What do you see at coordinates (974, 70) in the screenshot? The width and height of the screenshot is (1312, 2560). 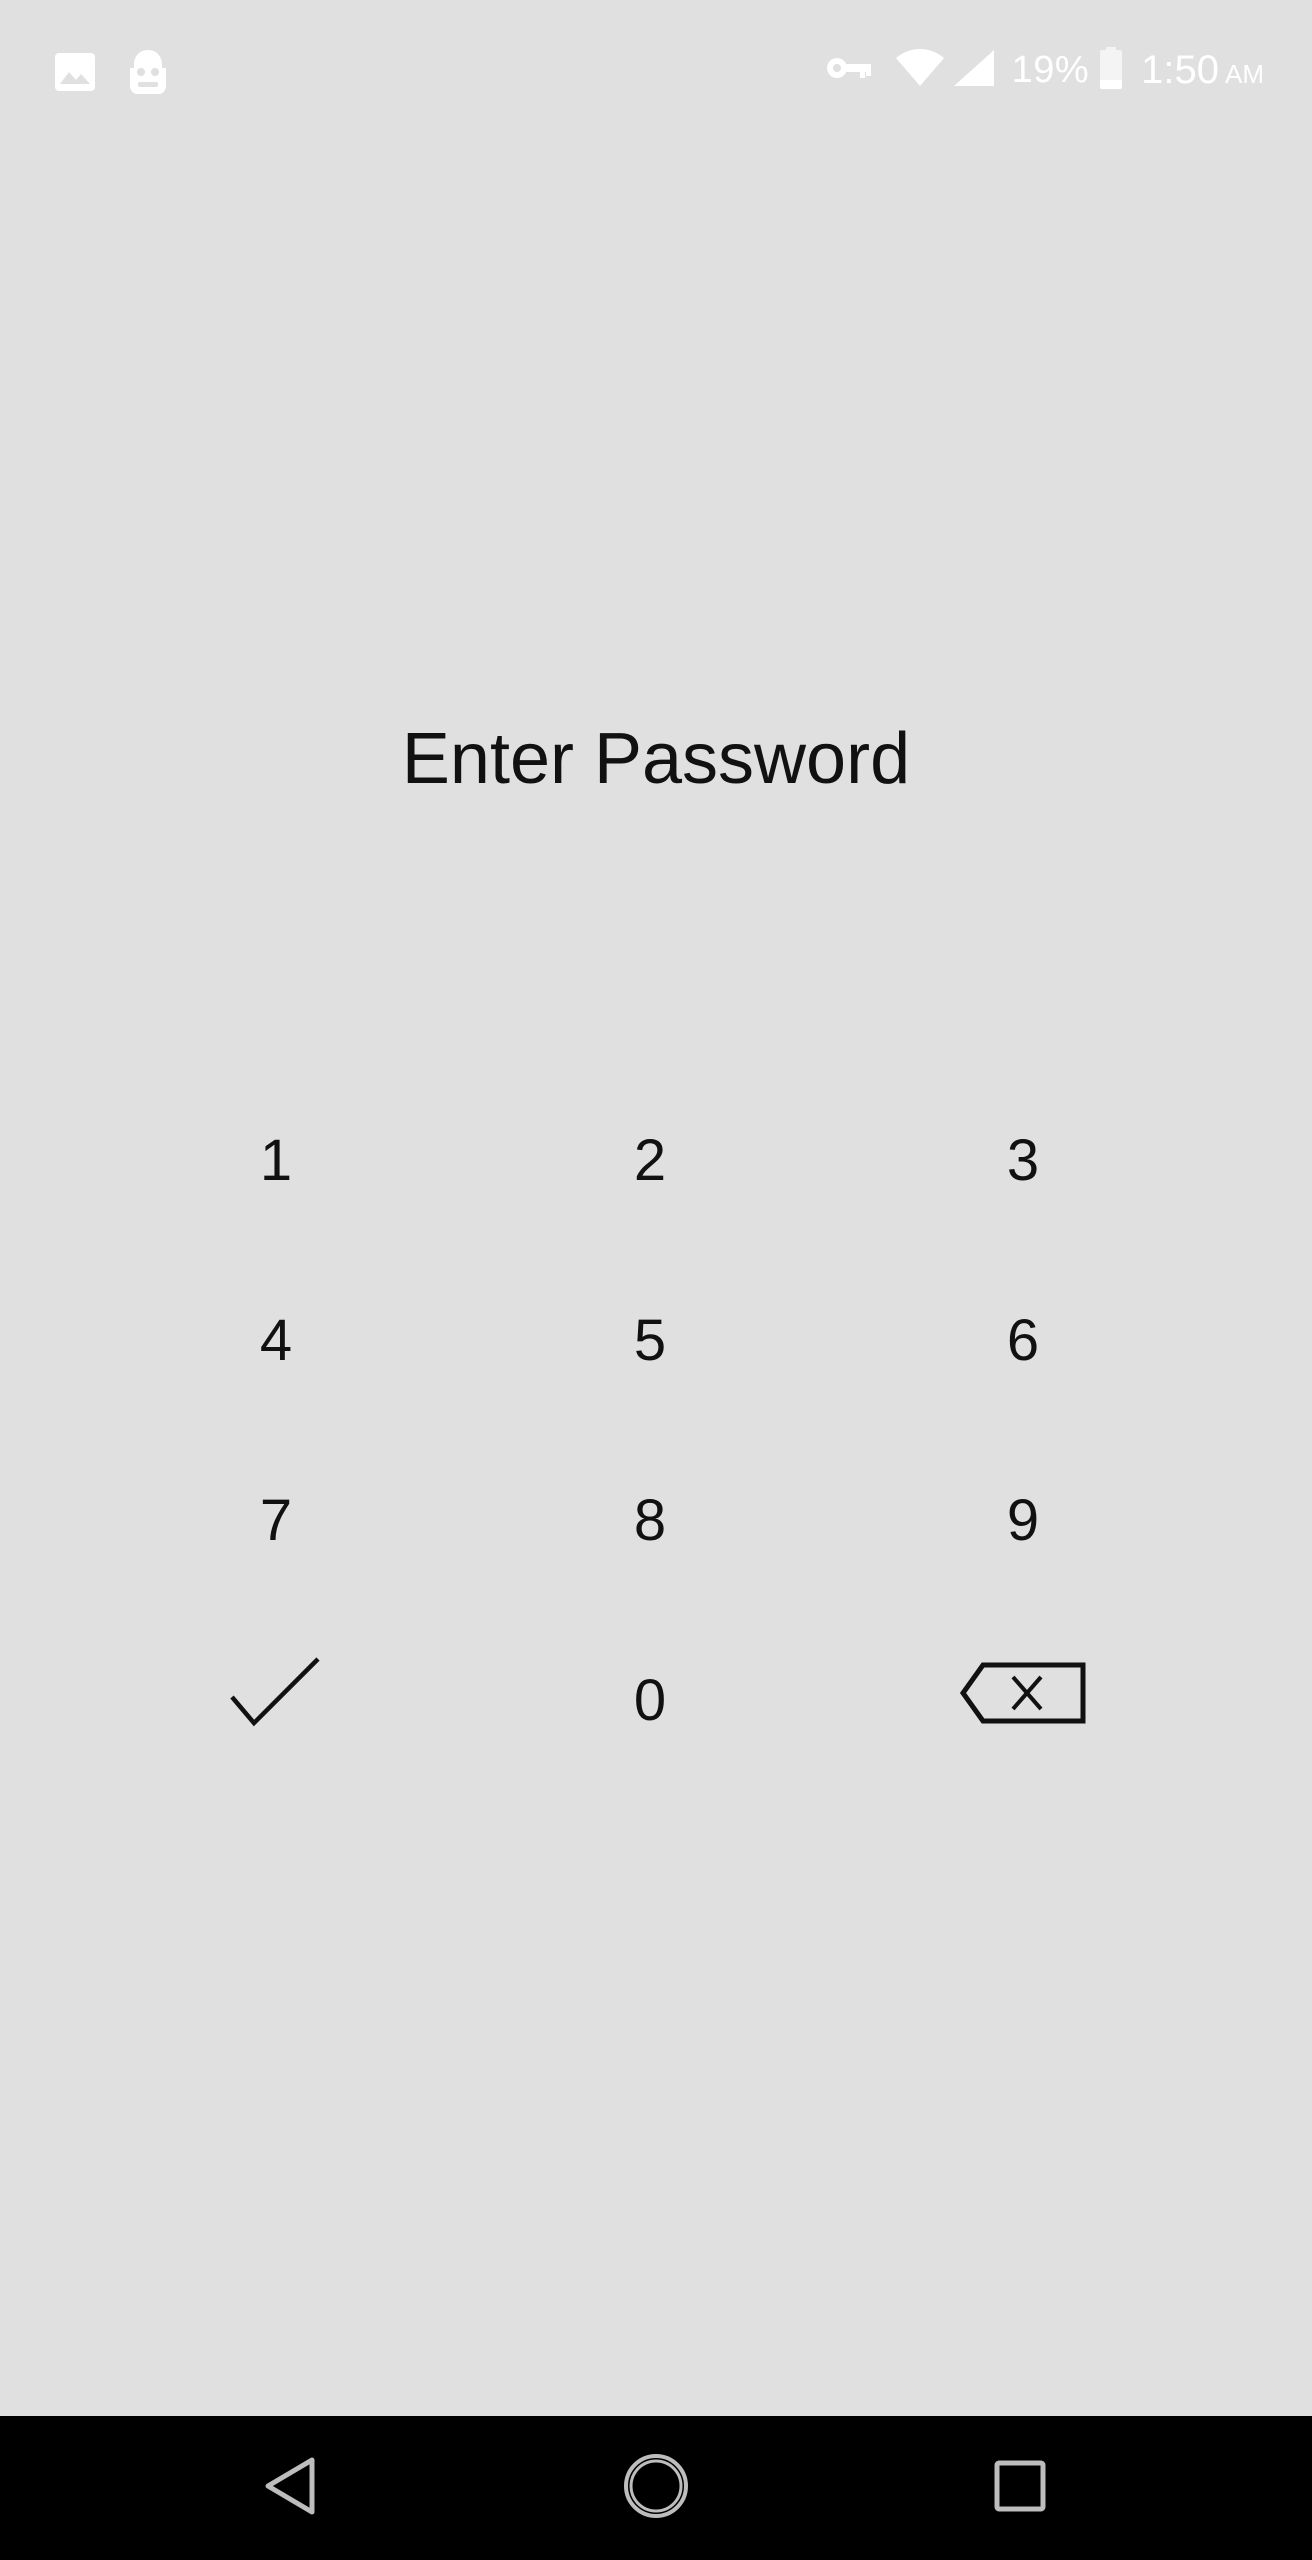 I see `cellular-signal-icon` at bounding box center [974, 70].